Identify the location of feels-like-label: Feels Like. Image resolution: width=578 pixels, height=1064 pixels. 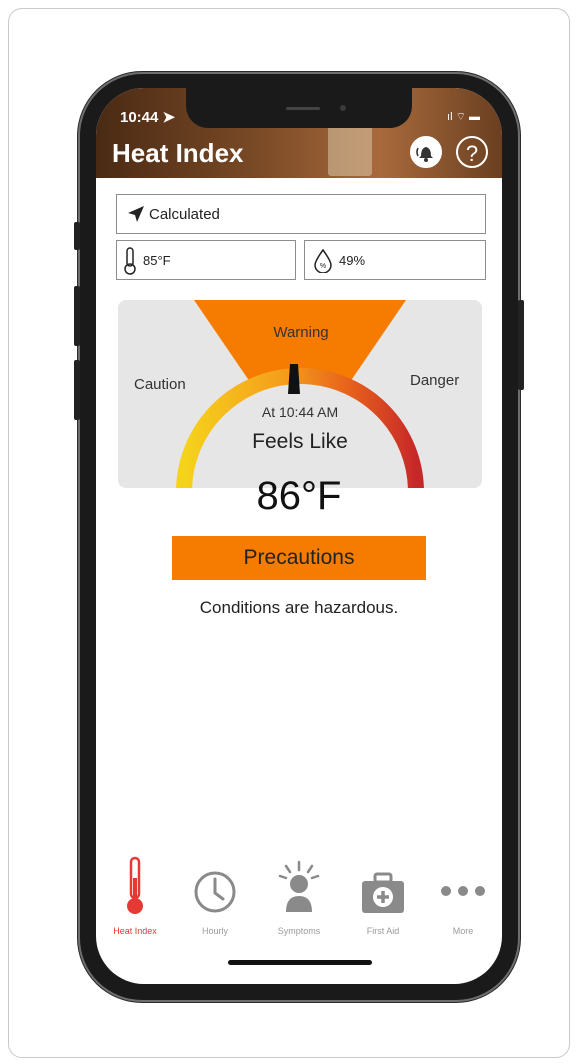
(300, 441).